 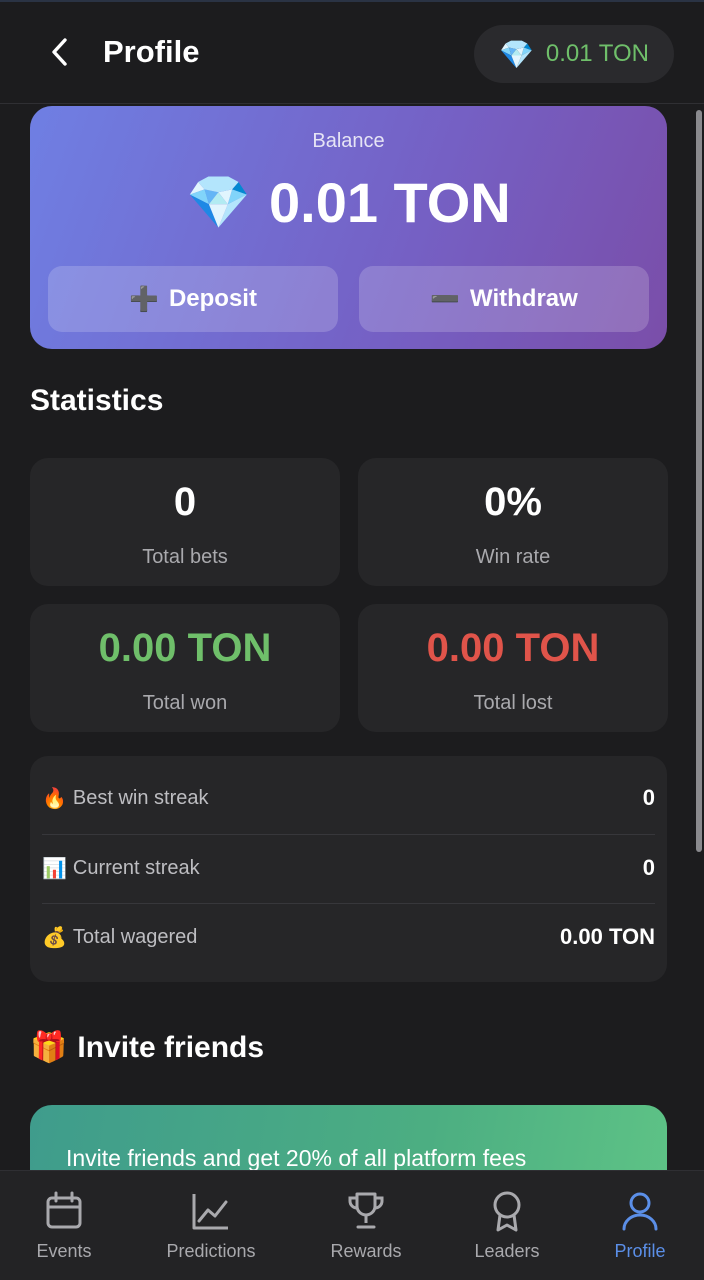 What do you see at coordinates (54, 937) in the screenshot?
I see `money-bag-icon: 💰` at bounding box center [54, 937].